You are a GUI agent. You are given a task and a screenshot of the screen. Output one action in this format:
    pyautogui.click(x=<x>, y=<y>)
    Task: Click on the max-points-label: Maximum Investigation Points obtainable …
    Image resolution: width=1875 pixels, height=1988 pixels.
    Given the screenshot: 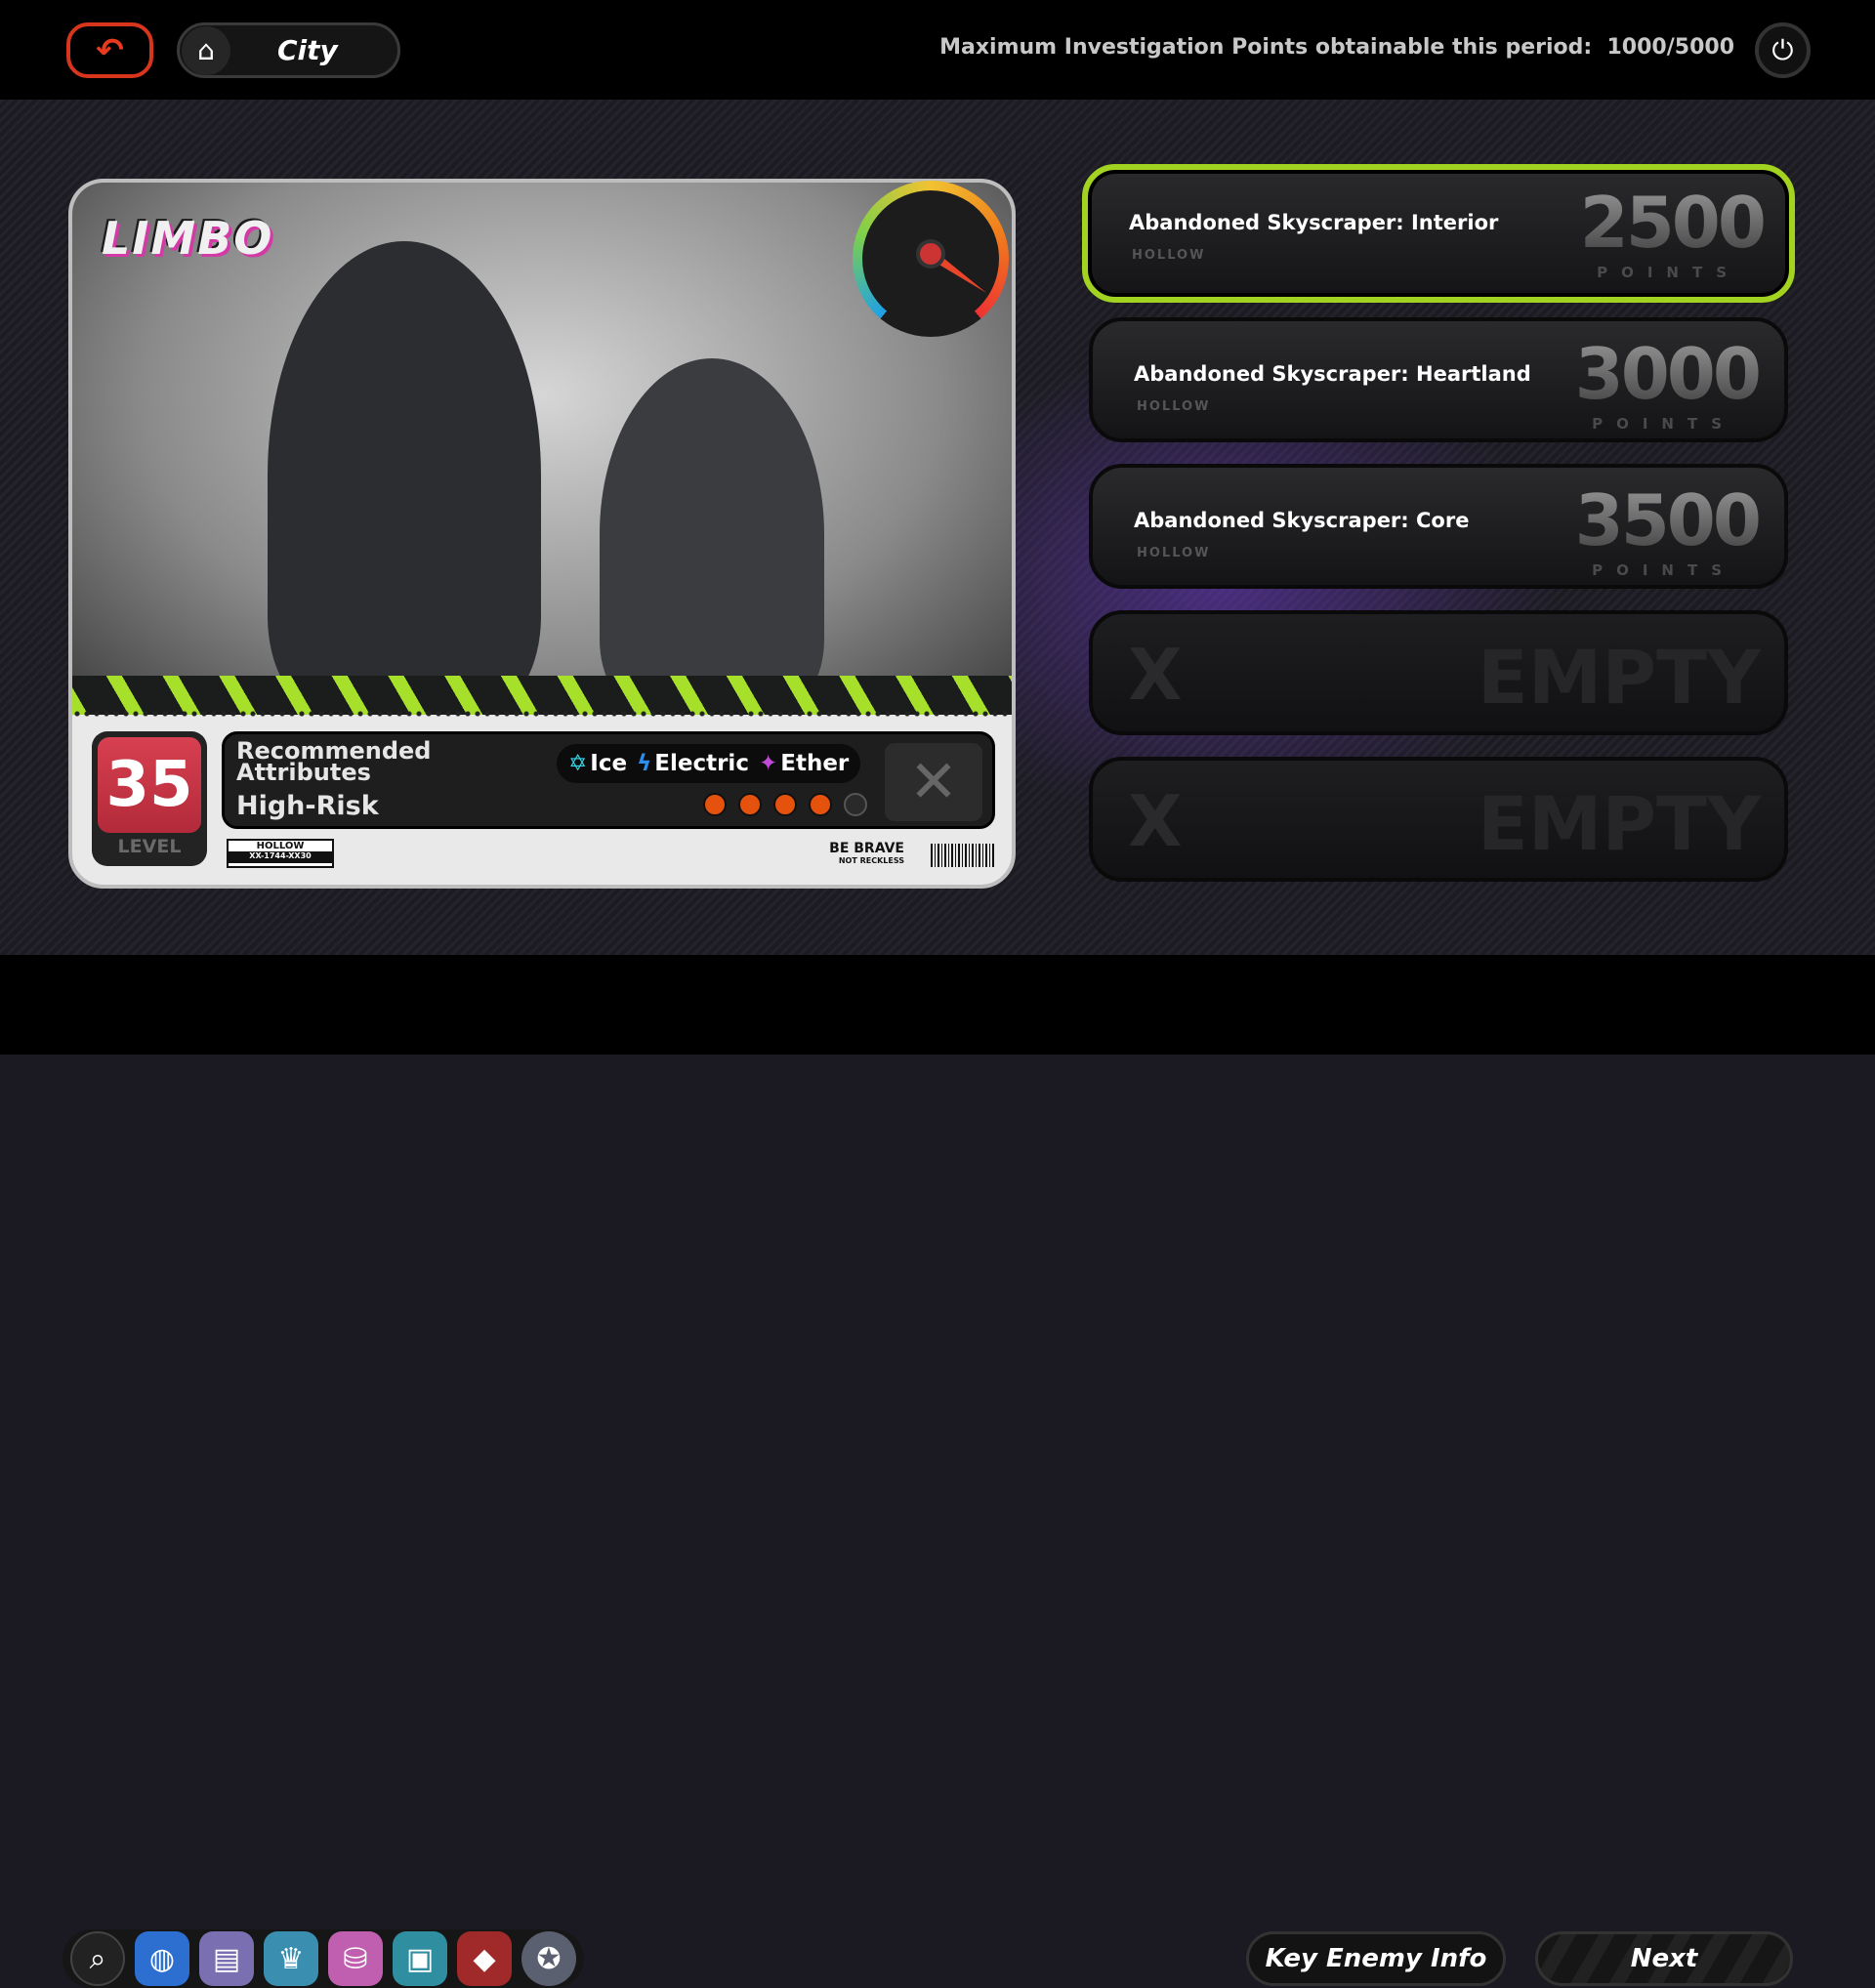 What is the action you would take?
    pyautogui.click(x=1266, y=47)
    